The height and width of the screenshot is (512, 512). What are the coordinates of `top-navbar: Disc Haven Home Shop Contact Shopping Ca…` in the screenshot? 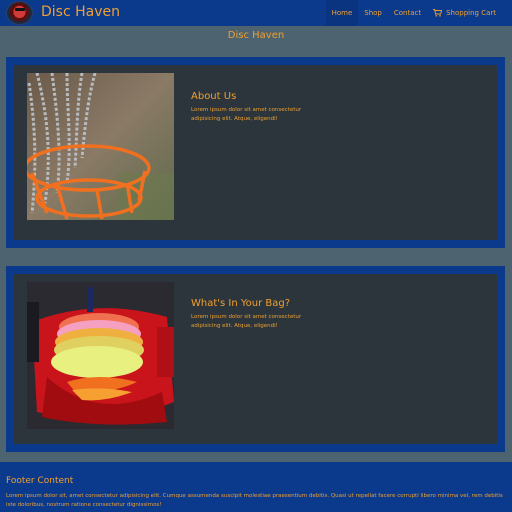 It's located at (256, 13).